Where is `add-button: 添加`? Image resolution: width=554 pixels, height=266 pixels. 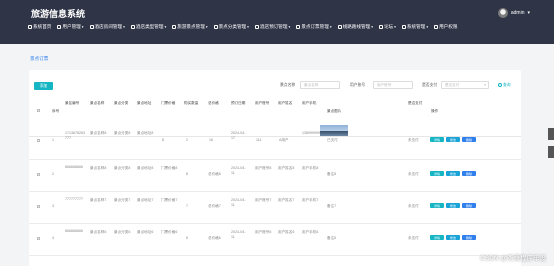 add-button: 添加 is located at coordinates (43, 86).